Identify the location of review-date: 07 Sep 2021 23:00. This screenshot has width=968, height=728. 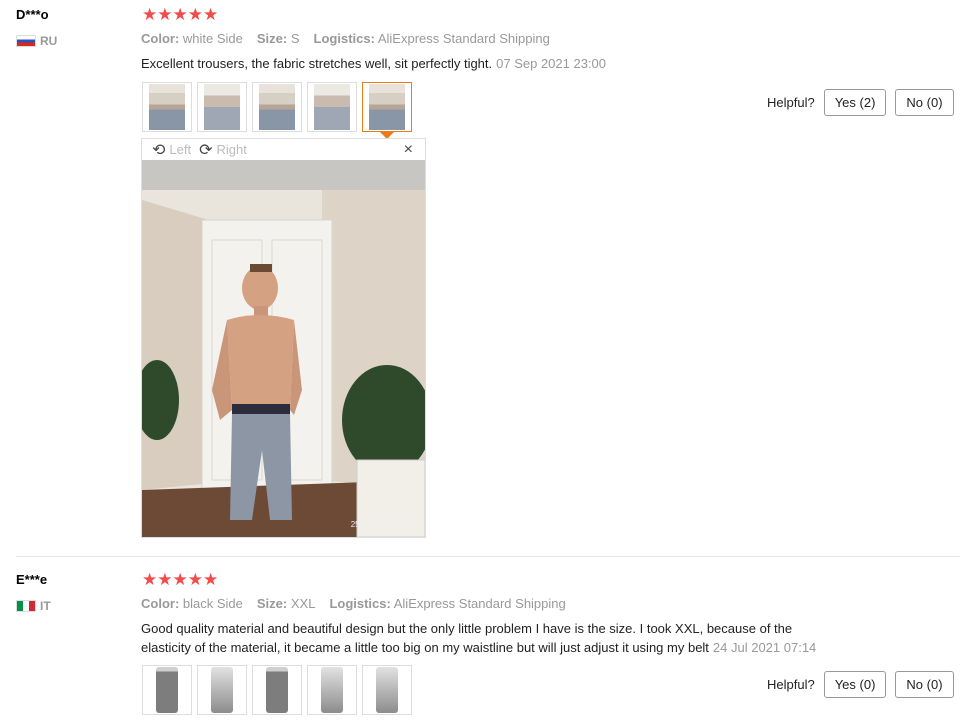
(551, 63).